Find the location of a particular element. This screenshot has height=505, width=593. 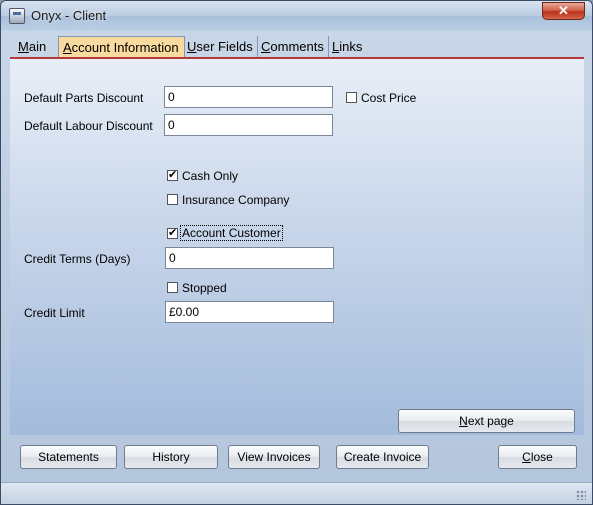

insurance-company-checkbox is located at coordinates (172, 199).